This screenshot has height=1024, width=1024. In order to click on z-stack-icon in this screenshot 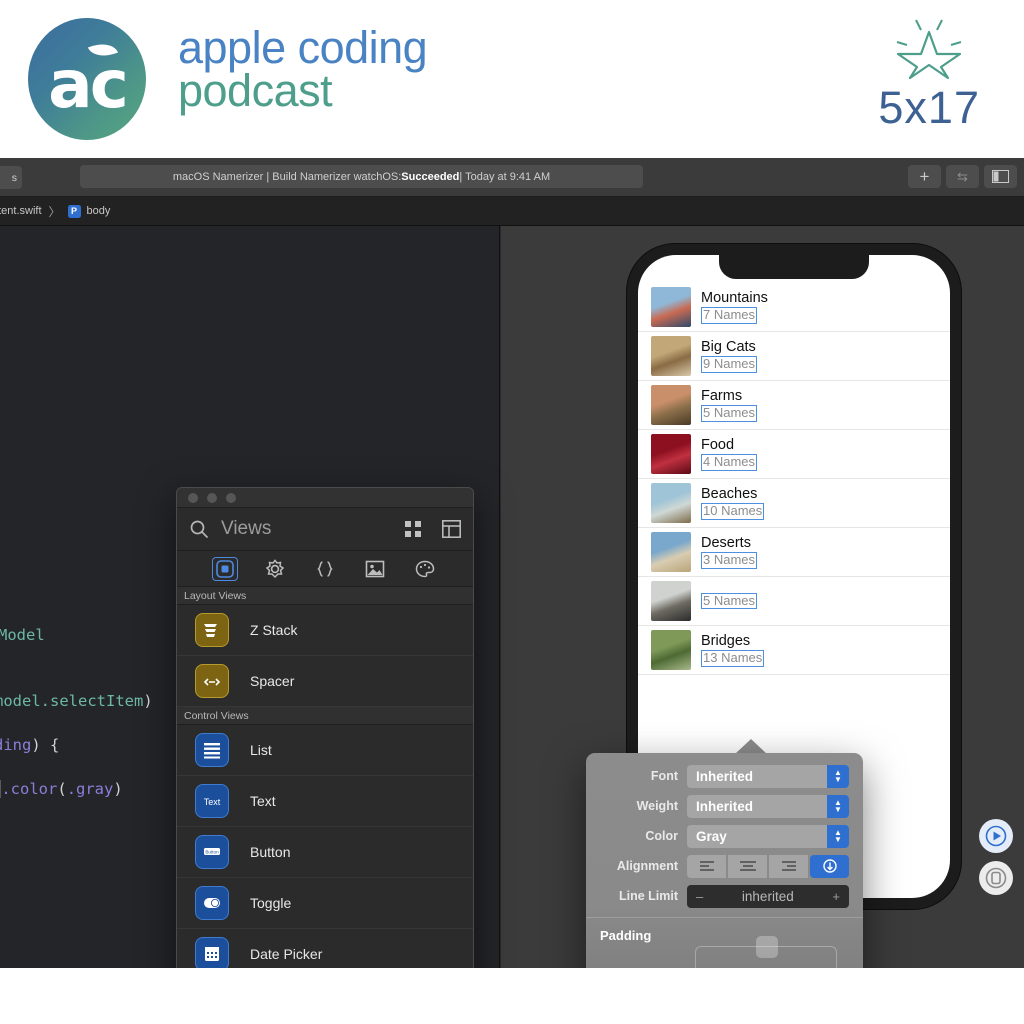, I will do `click(212, 630)`.